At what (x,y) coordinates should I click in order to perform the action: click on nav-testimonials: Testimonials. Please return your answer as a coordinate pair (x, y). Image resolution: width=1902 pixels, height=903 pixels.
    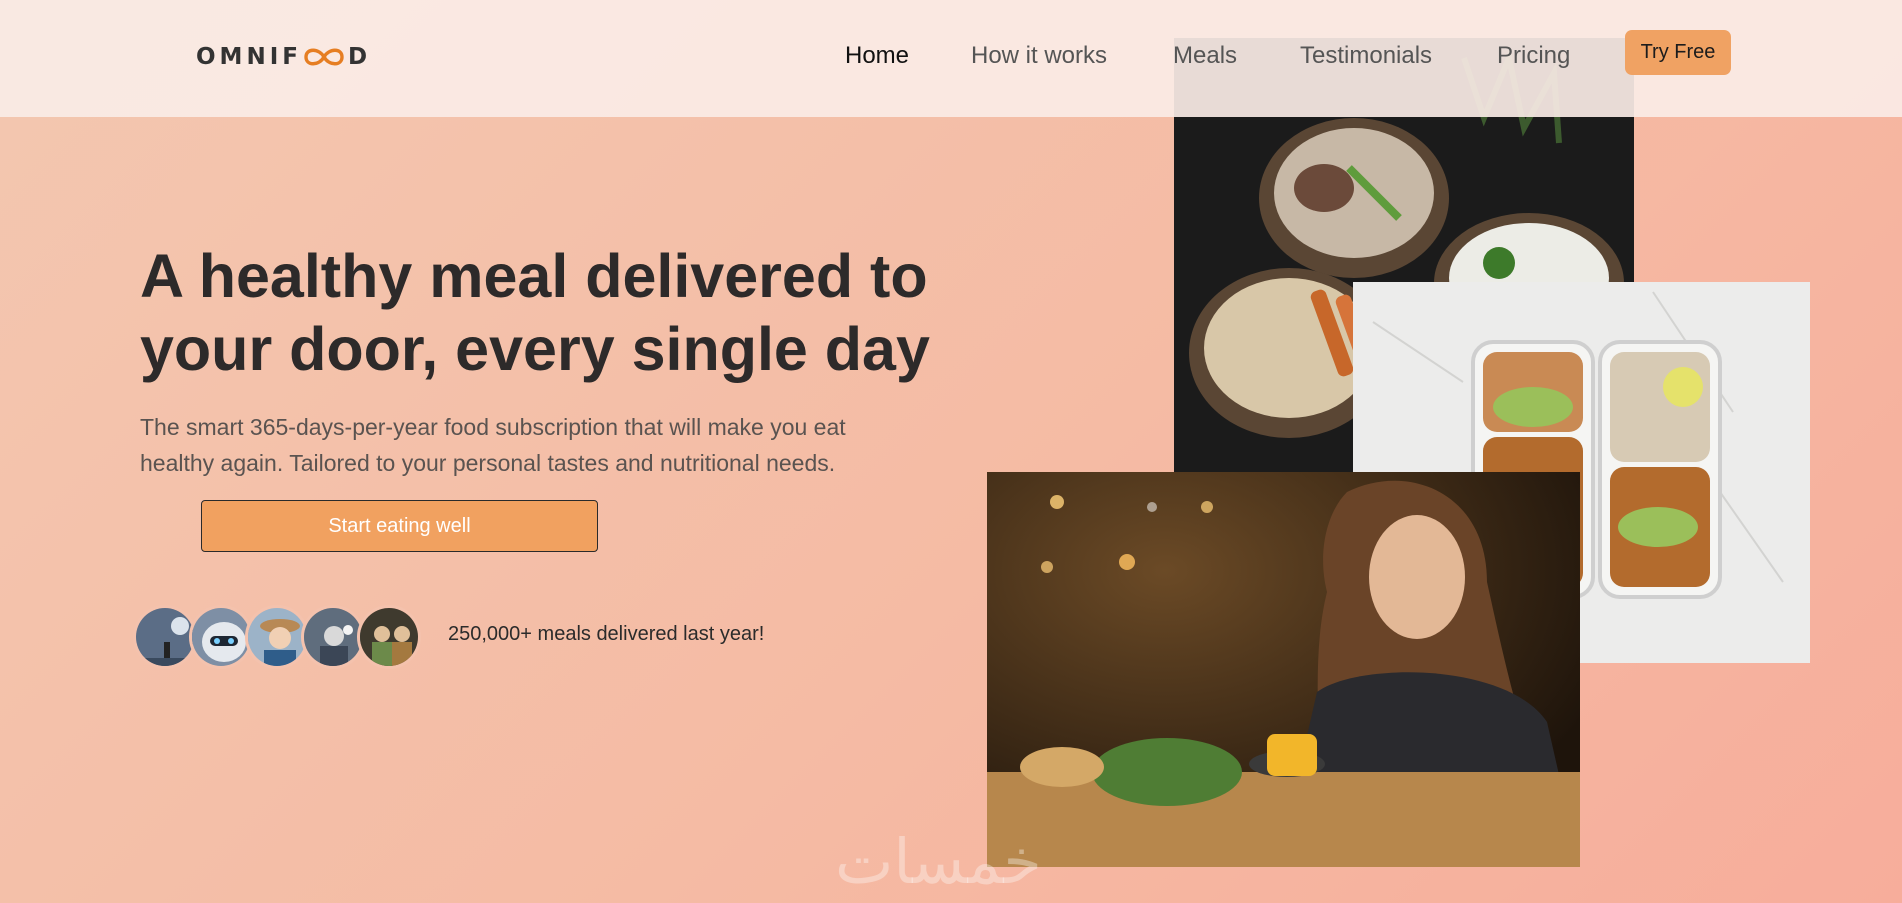
    Looking at the image, I should click on (1366, 56).